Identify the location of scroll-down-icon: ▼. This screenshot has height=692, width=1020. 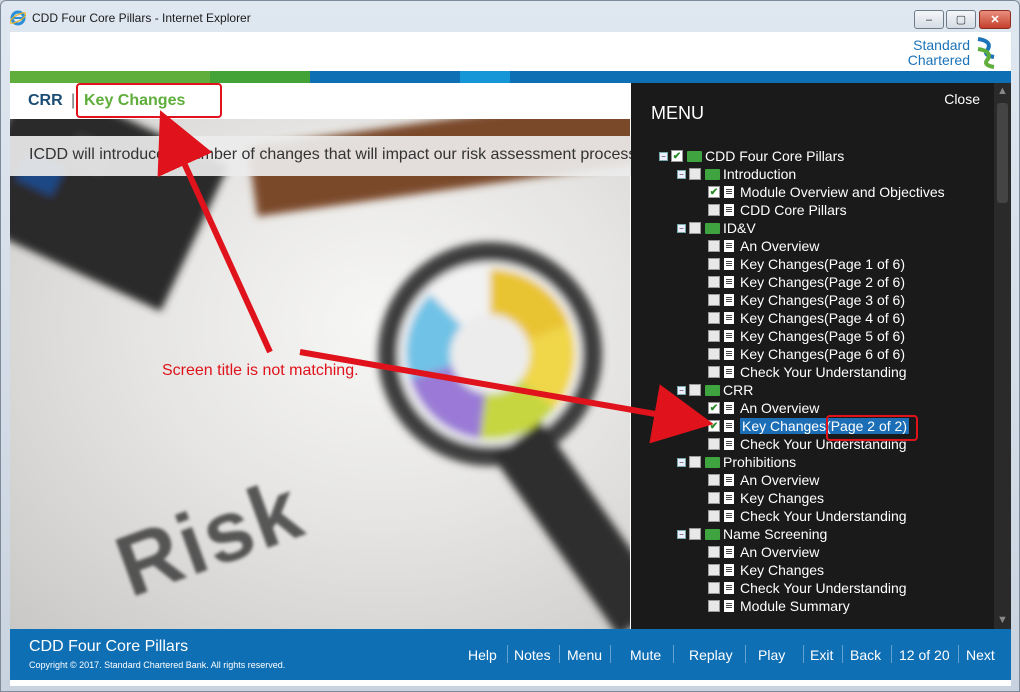
(1002, 620).